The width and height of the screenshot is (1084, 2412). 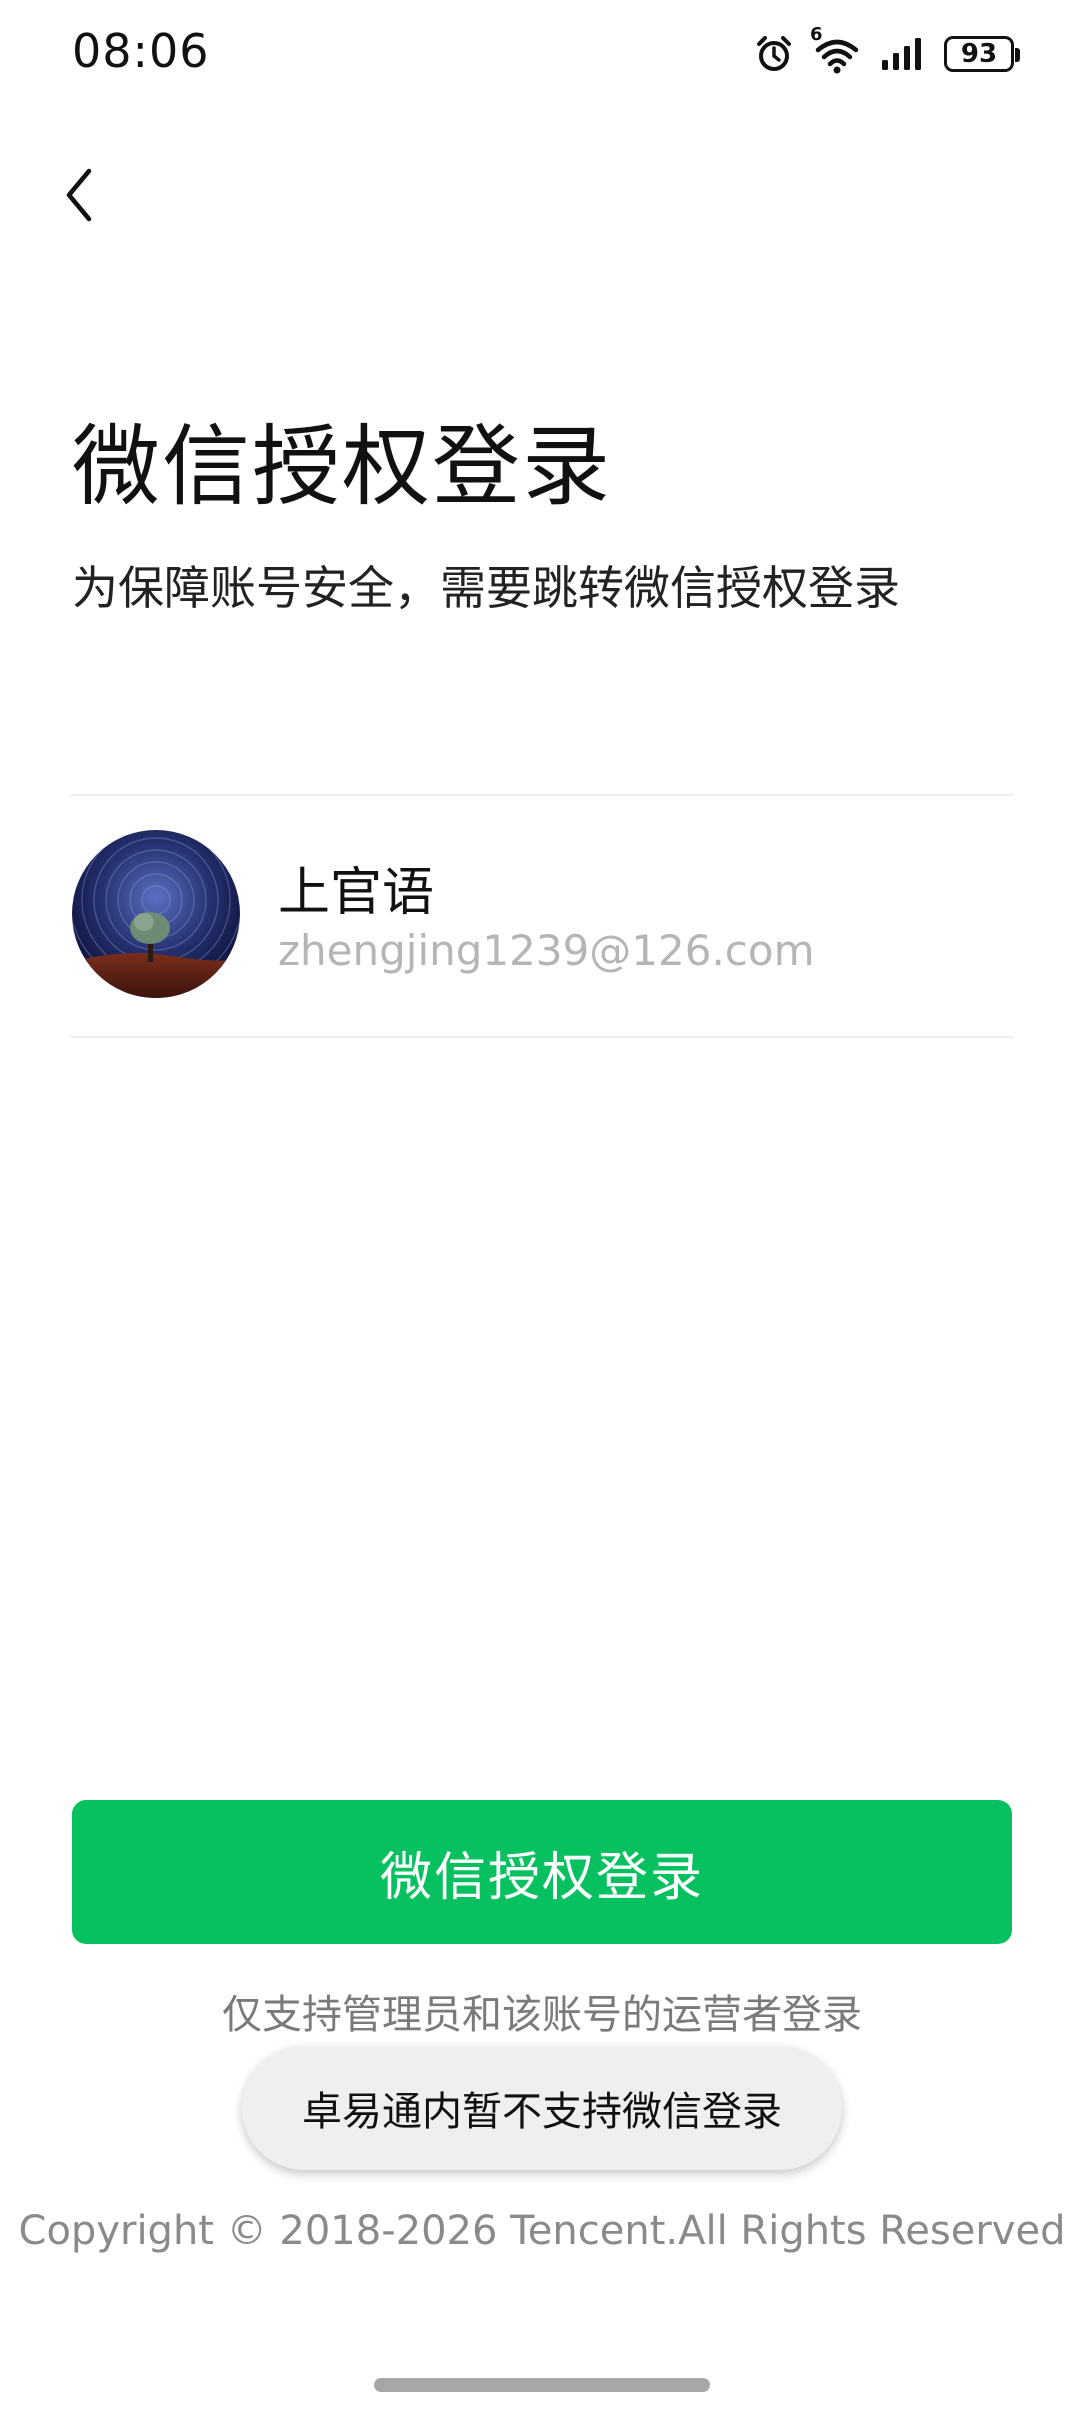 I want to click on wechat-authorize-login-button: 微信授权登录, so click(x=542, y=1872).